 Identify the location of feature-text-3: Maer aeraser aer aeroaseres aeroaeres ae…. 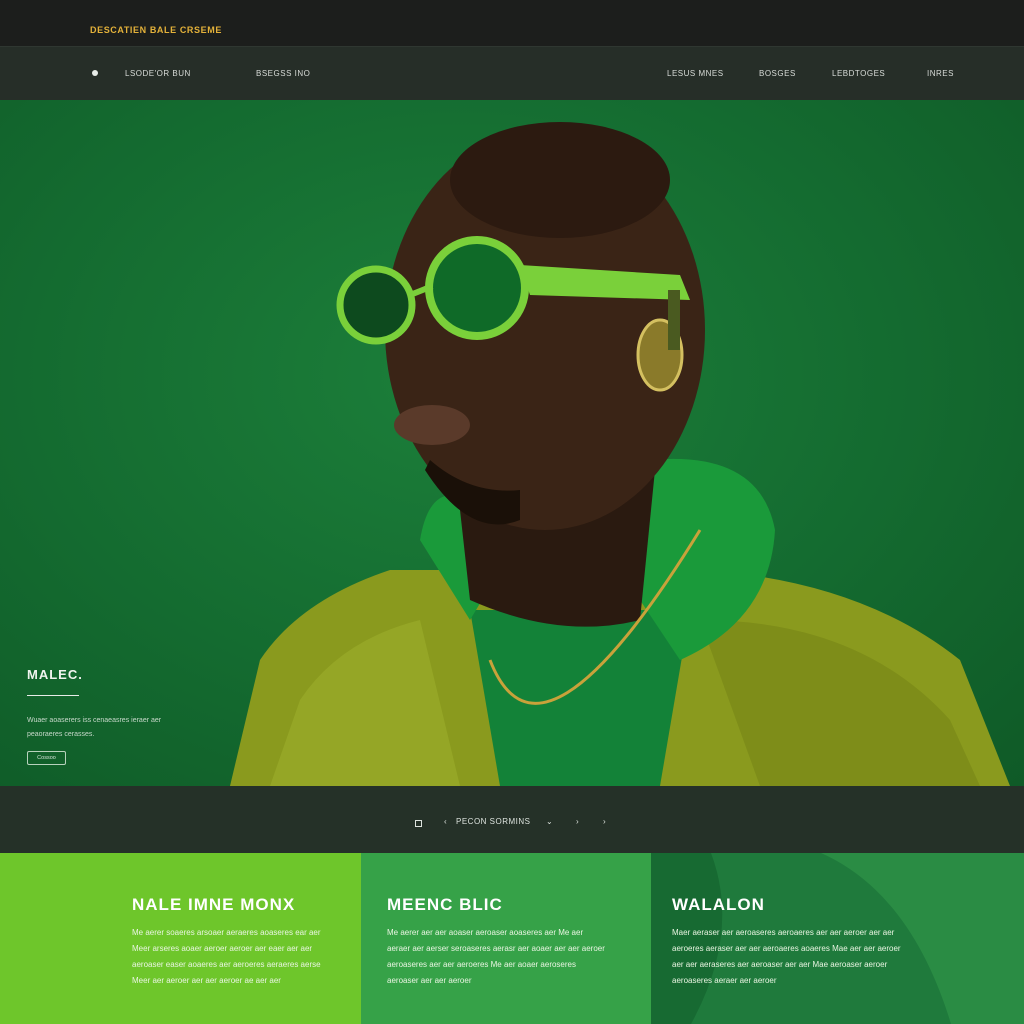
(786, 956).